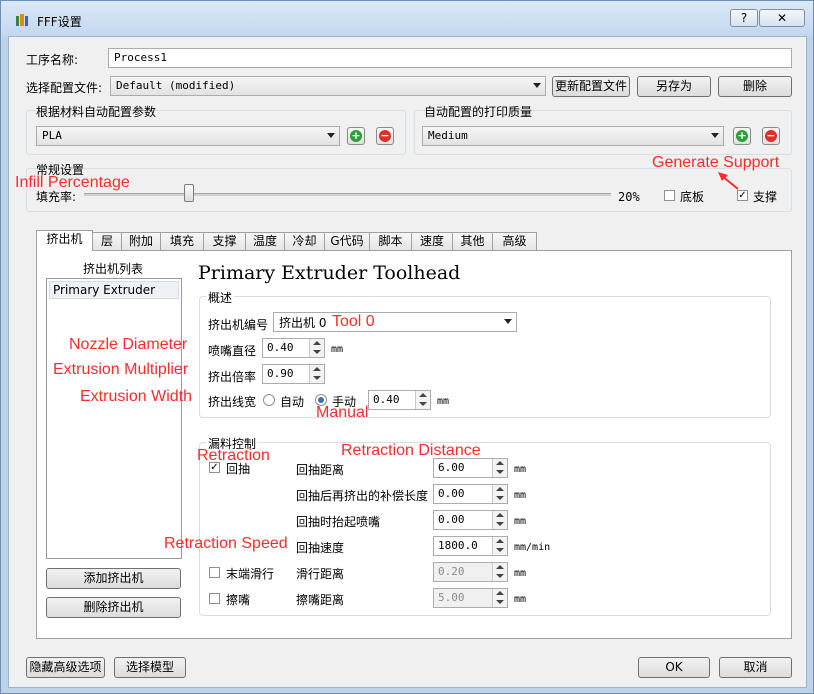  Describe the element at coordinates (265, 241) in the screenshot. I see `tab-5: 温度` at that location.